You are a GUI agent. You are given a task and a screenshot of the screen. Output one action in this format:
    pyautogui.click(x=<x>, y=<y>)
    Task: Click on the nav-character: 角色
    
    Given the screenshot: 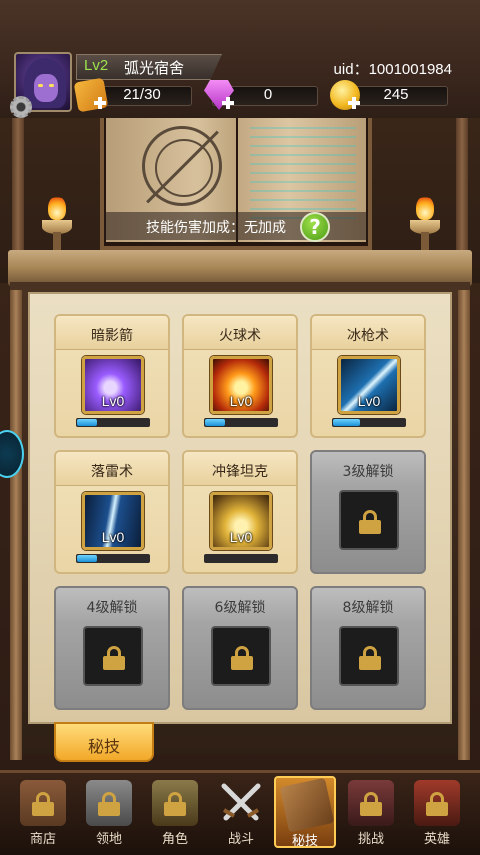 What is the action you would take?
    pyautogui.click(x=175, y=812)
    